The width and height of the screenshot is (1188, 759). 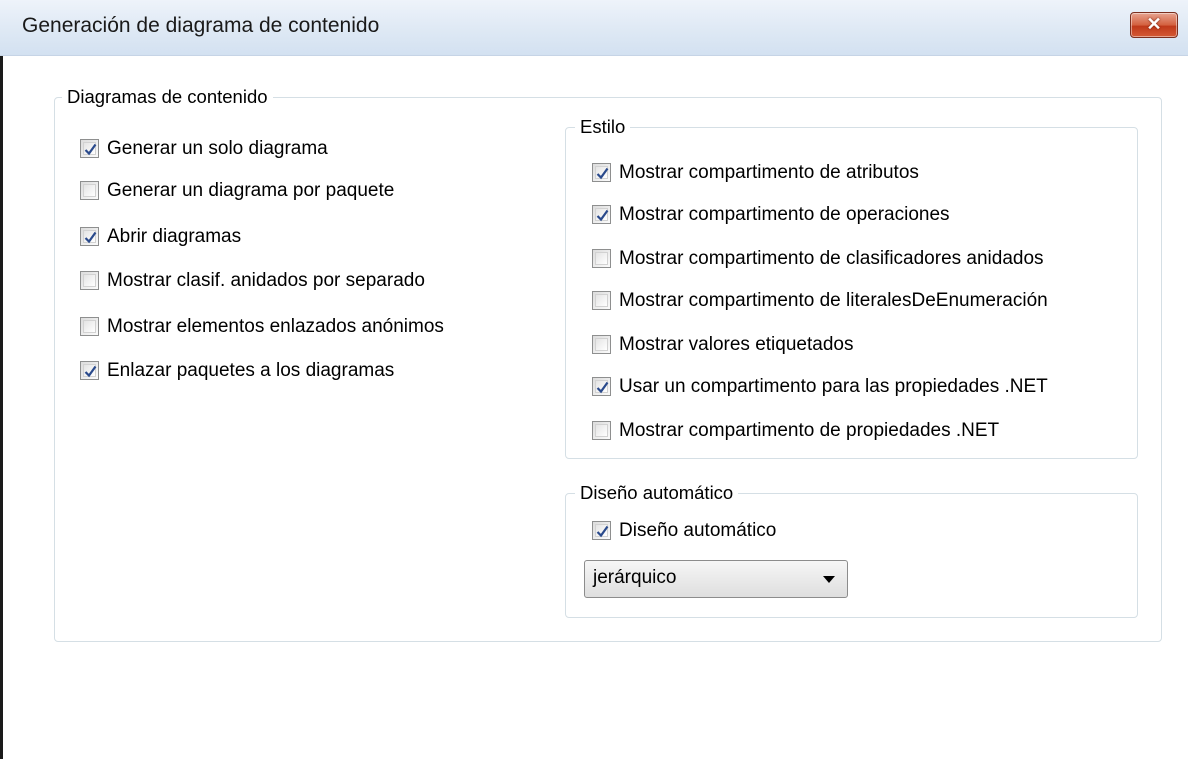 I want to click on option-label: Generar un solo diagrama, so click(x=217, y=148).